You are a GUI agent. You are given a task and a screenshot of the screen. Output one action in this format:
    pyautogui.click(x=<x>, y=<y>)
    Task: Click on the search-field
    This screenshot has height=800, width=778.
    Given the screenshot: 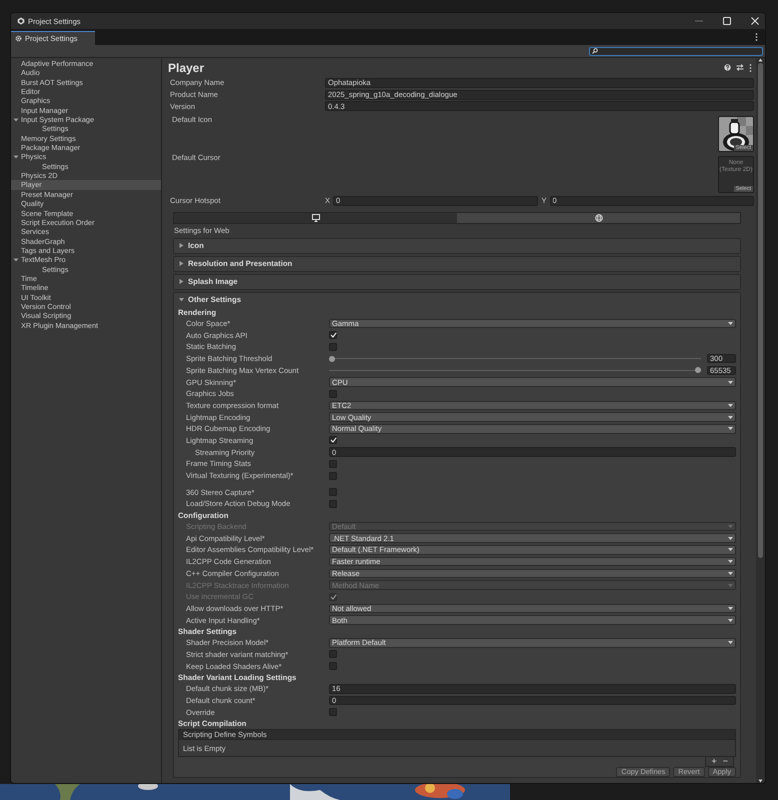 What is the action you would take?
    pyautogui.click(x=676, y=51)
    